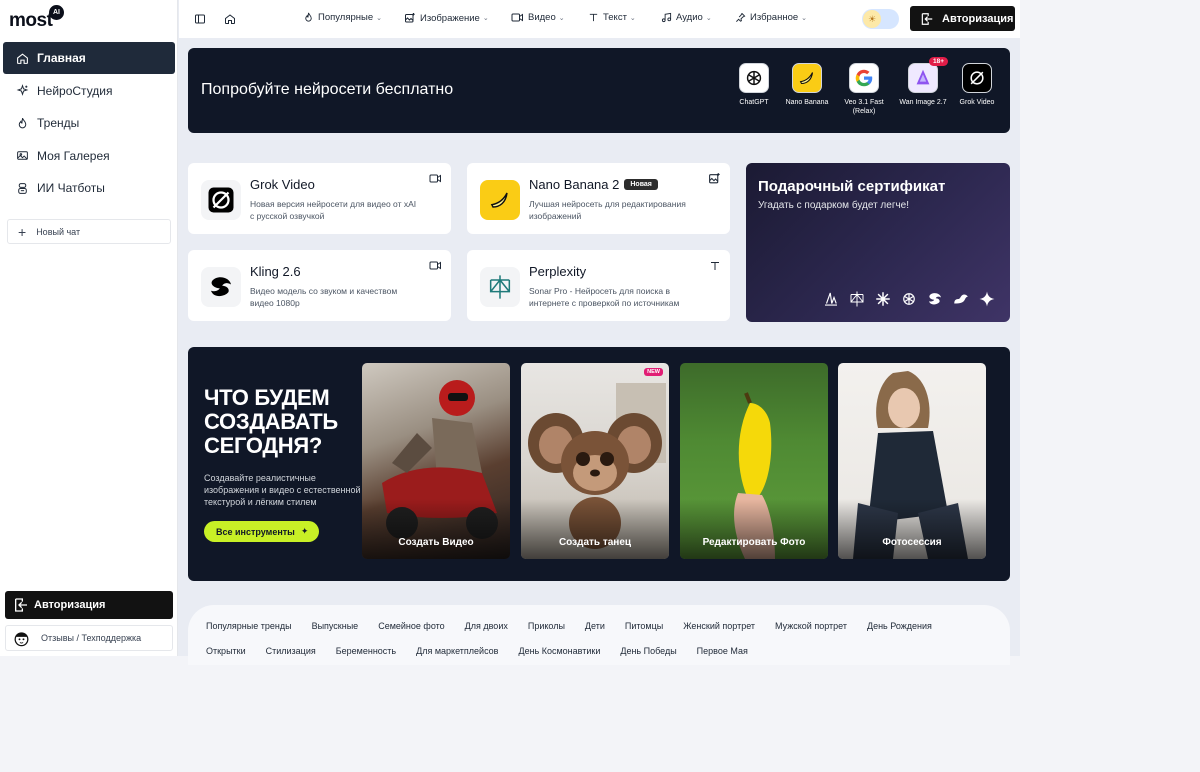 This screenshot has height=772, width=1200. I want to click on menu-popular: Популярные ⌄, so click(342, 17).